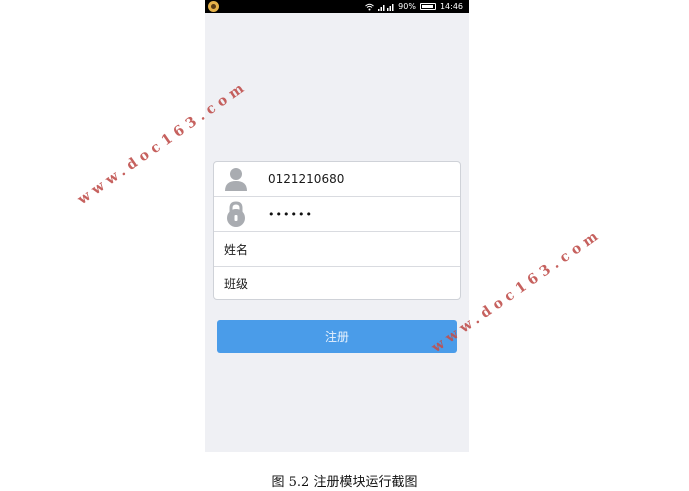 The width and height of the screenshot is (689, 491). Describe the element at coordinates (407, 6) in the screenshot. I see `battery-percent: 90%` at that location.